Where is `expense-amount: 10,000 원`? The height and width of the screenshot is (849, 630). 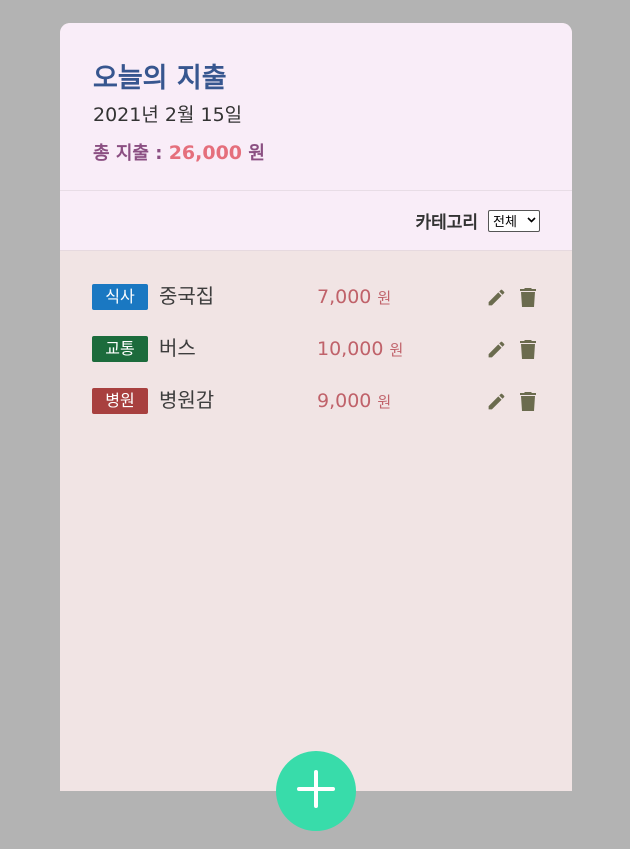
expense-amount: 10,000 원 is located at coordinates (360, 349).